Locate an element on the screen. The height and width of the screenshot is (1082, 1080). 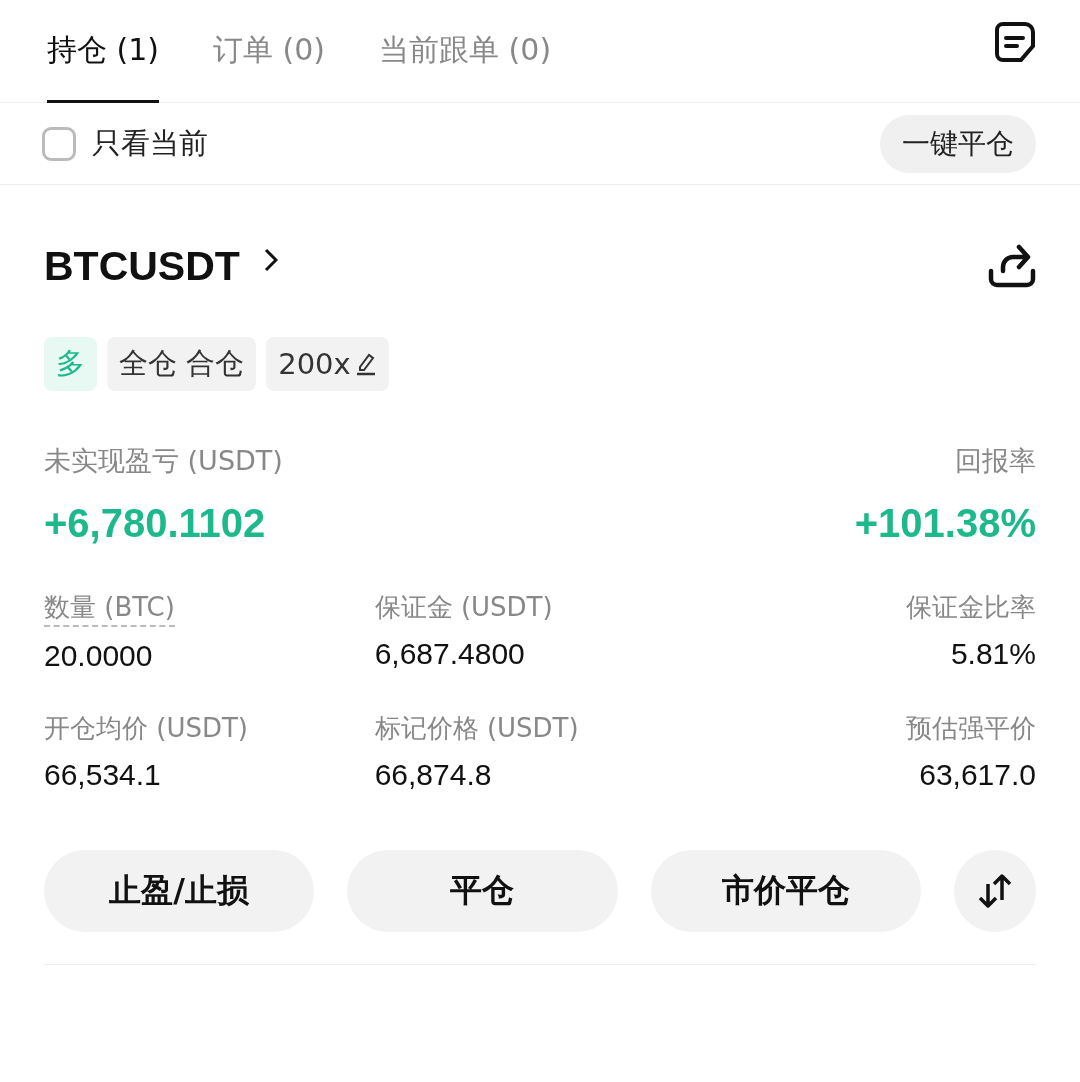
return-rate-value: +101.38% is located at coordinates (945, 523).